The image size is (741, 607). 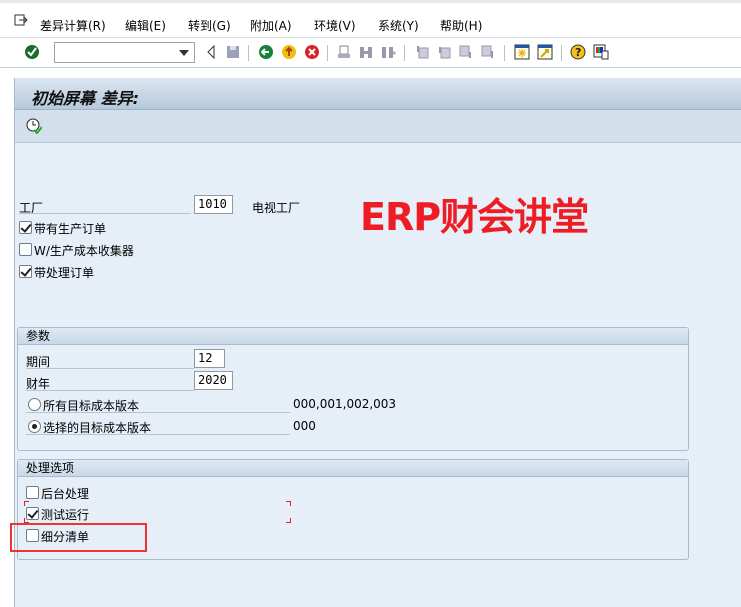 What do you see at coordinates (344, 52) in the screenshot?
I see `print-icon` at bounding box center [344, 52].